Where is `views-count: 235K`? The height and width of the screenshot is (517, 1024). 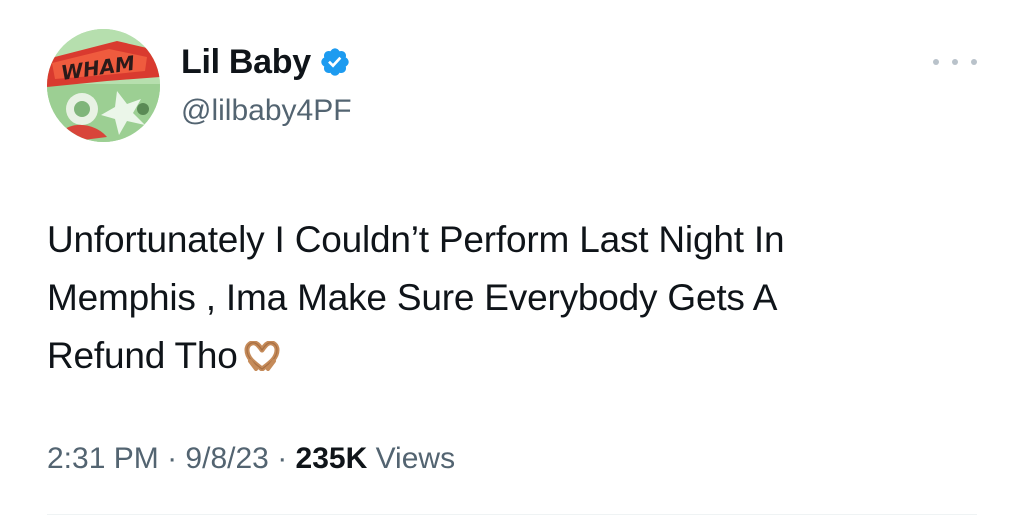 views-count: 235K is located at coordinates (331, 458).